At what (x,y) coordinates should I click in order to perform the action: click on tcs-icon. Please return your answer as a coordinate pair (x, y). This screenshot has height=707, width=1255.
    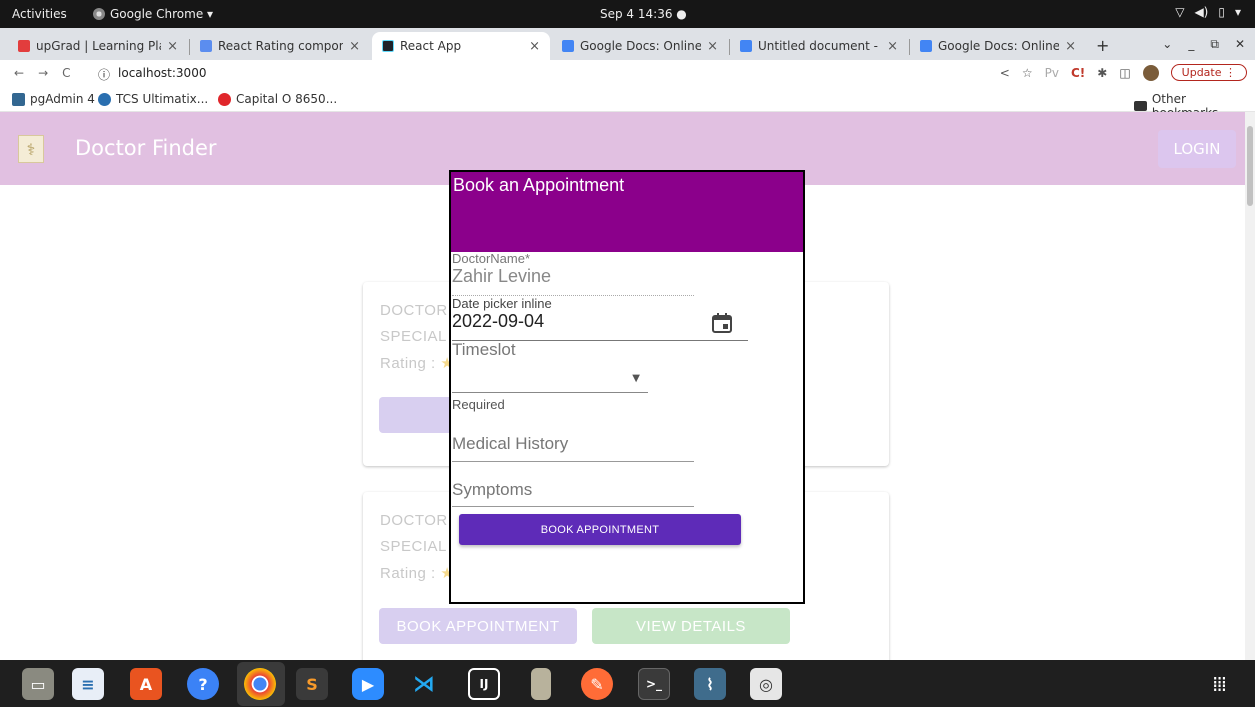
    Looking at the image, I should click on (104, 99).